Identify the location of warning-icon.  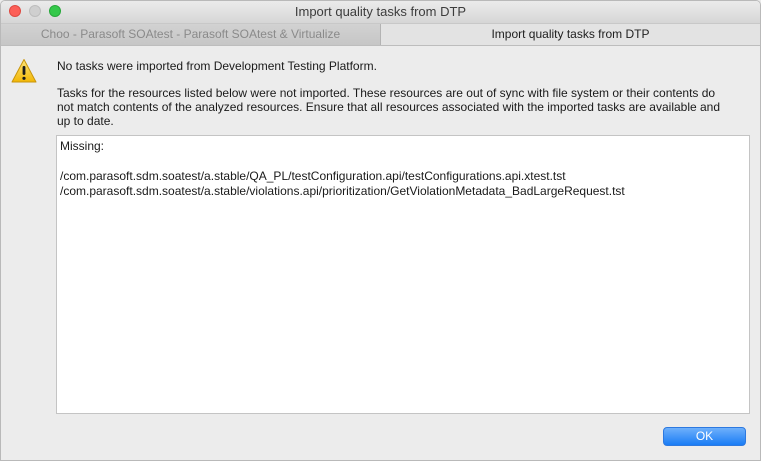
(24, 71).